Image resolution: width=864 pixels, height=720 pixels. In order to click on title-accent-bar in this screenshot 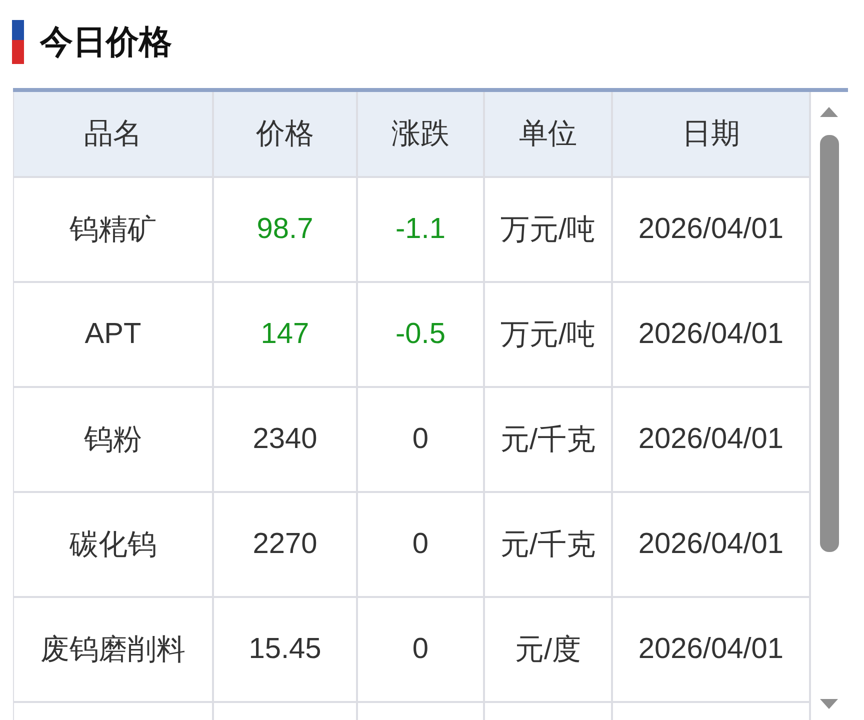, I will do `click(18, 42)`.